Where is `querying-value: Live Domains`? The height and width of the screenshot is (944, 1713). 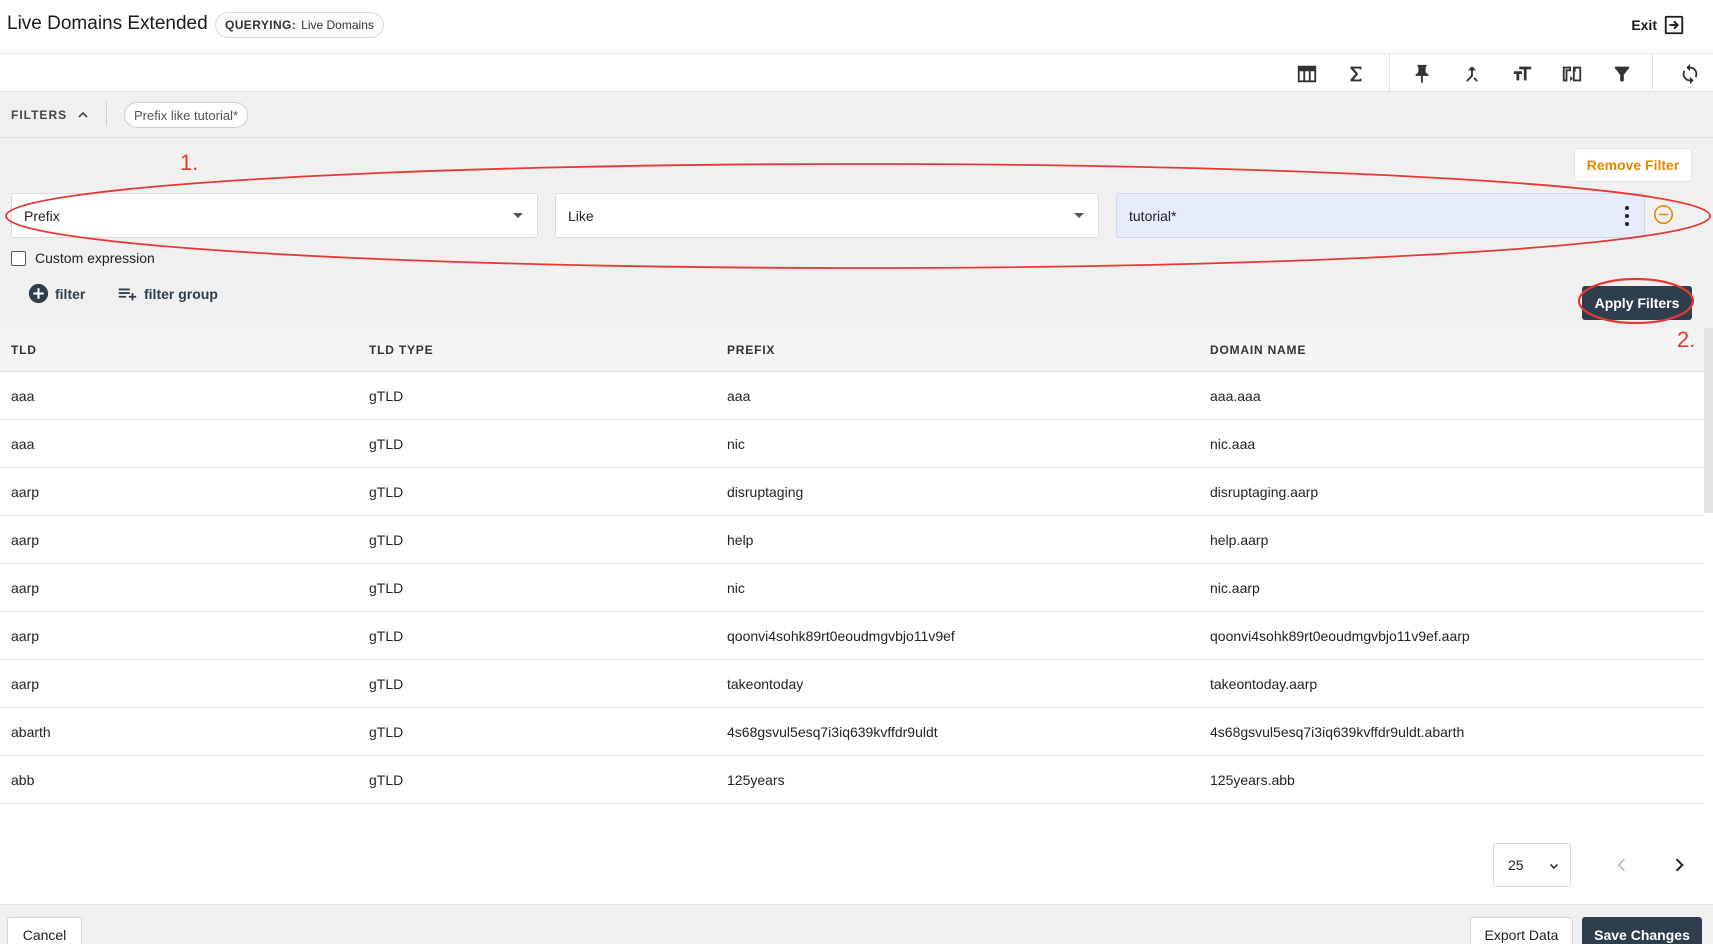
querying-value: Live Domains is located at coordinates (337, 25).